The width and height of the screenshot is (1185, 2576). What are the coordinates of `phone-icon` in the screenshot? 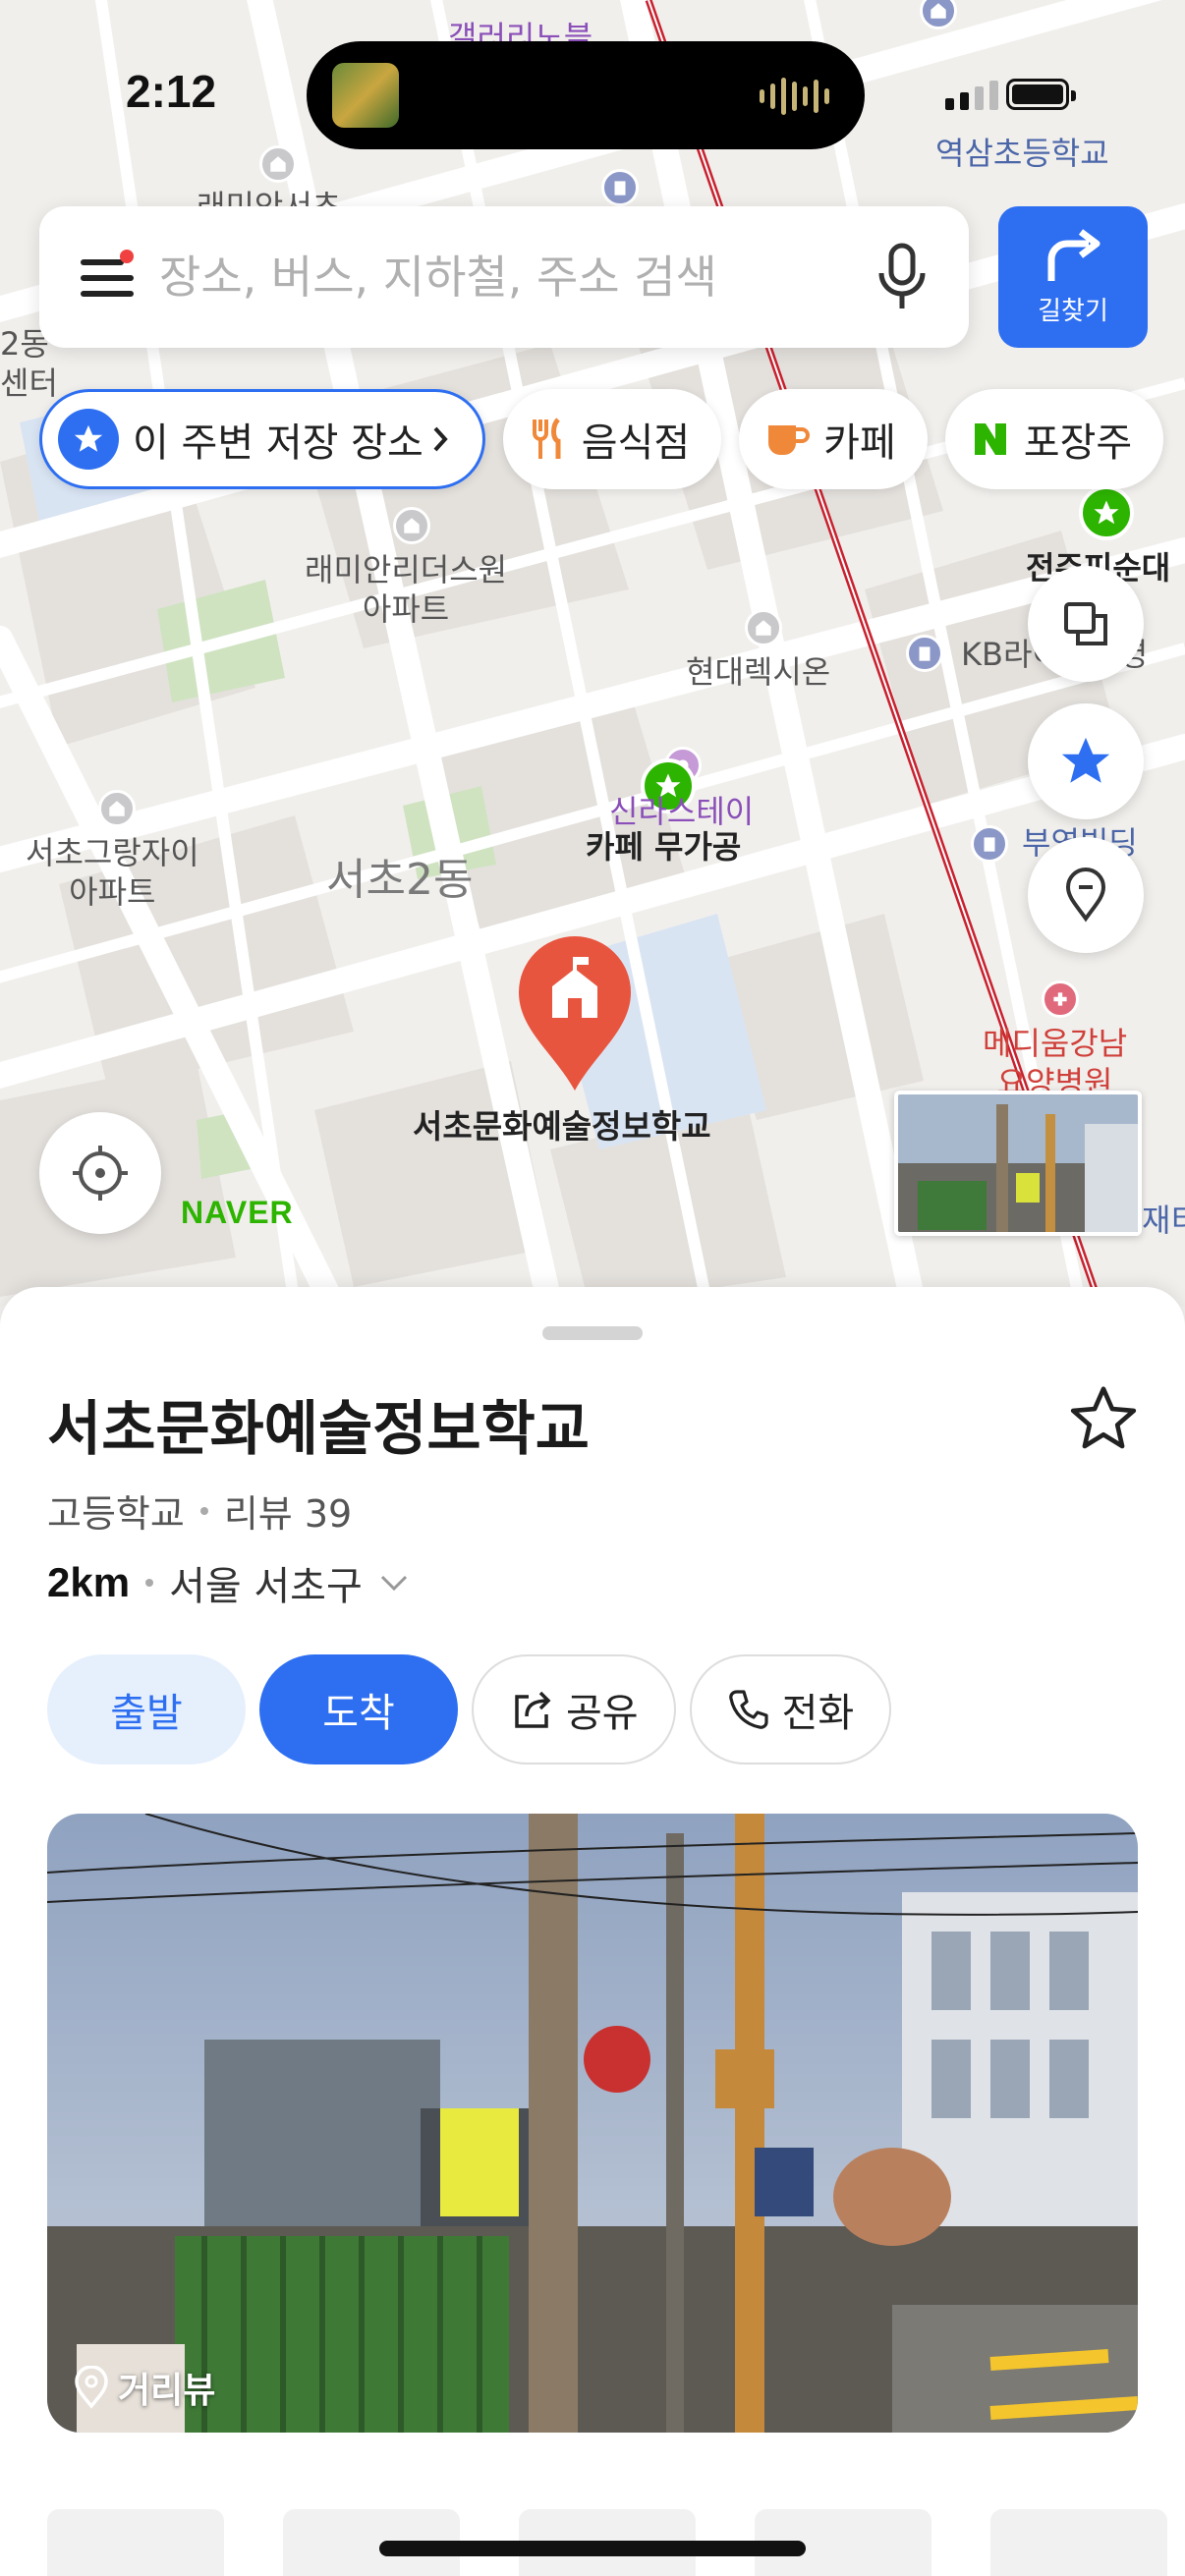 It's located at (748, 1709).